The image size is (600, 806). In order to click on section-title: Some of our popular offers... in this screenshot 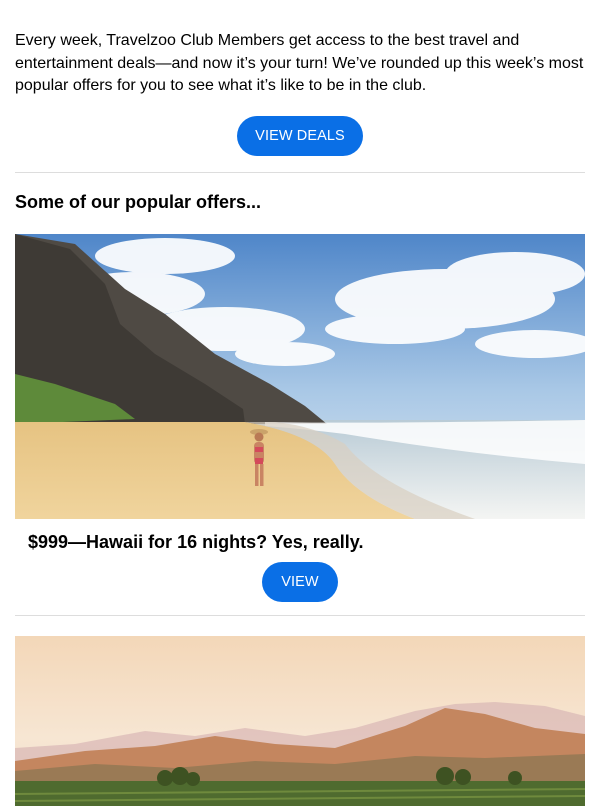, I will do `click(138, 202)`.